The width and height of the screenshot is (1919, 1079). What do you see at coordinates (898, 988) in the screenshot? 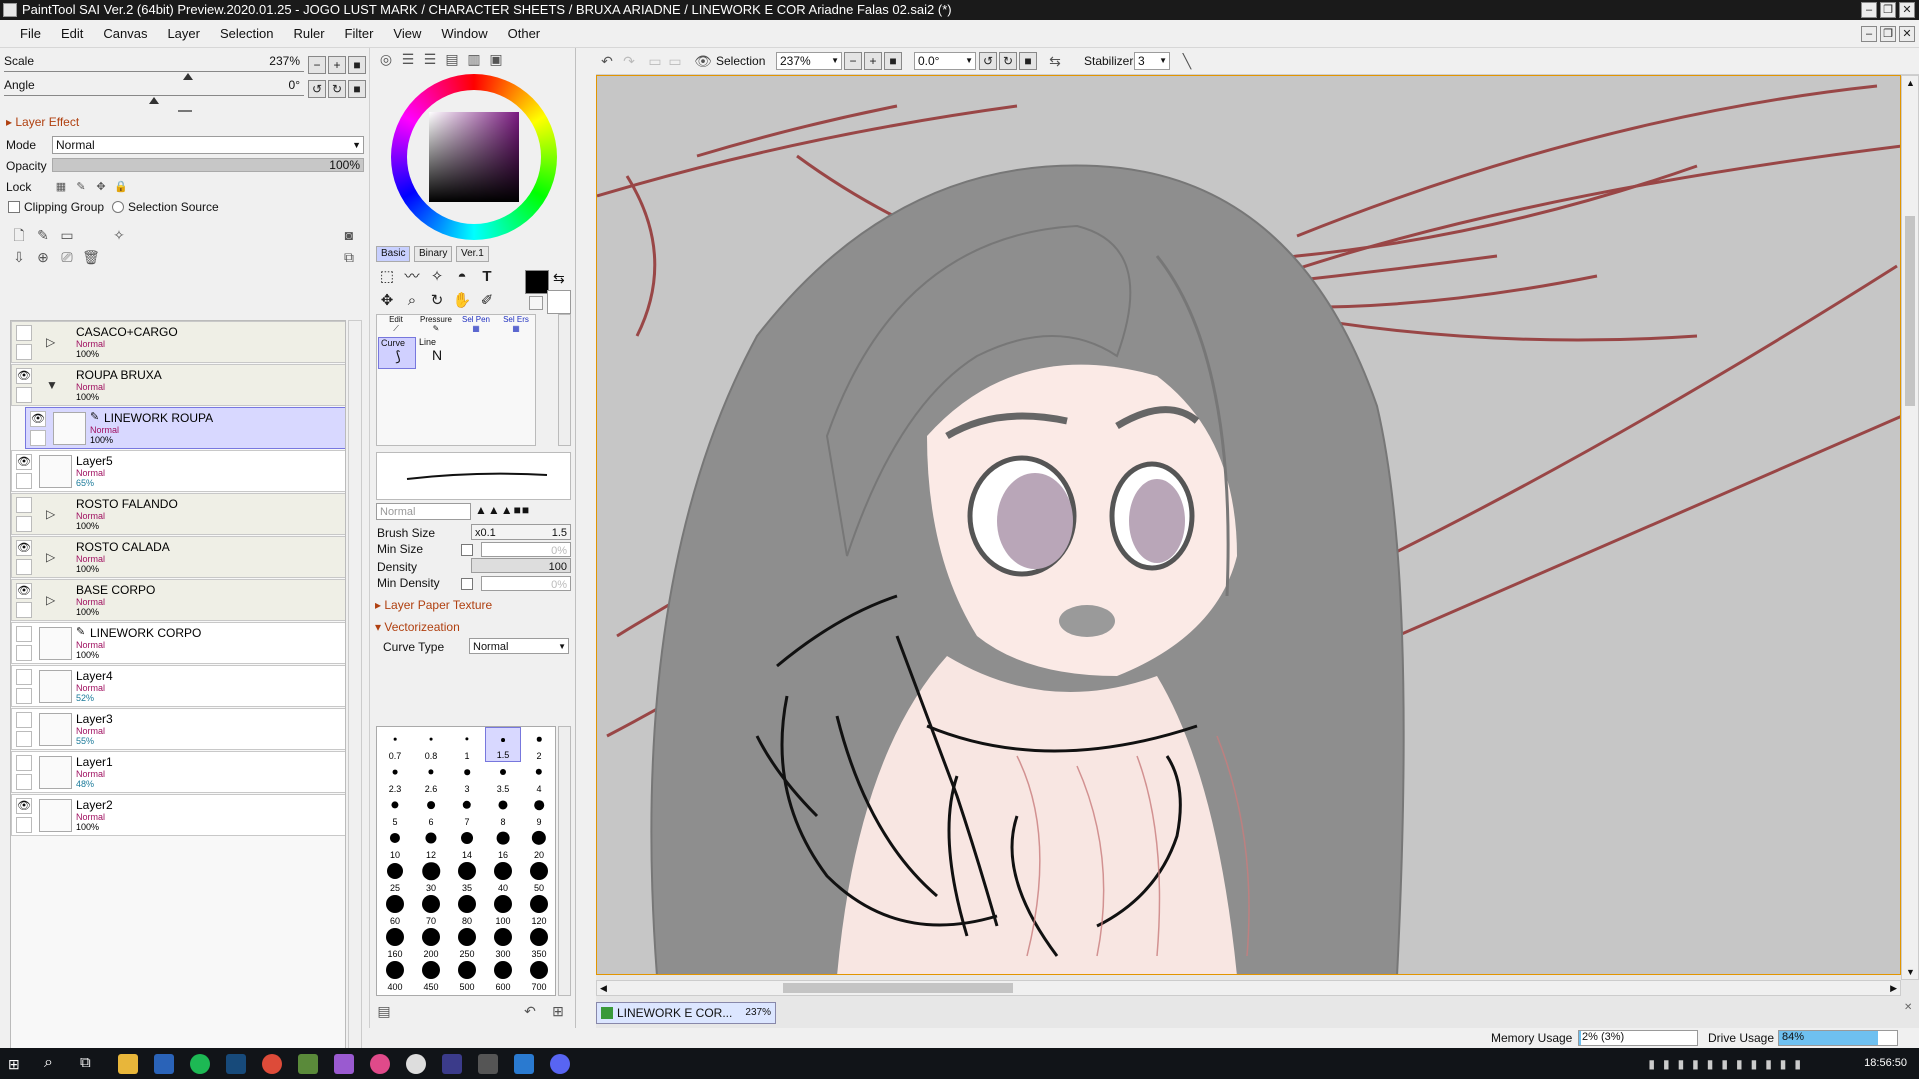
I see `horizontal-scroll-thumb` at bounding box center [898, 988].